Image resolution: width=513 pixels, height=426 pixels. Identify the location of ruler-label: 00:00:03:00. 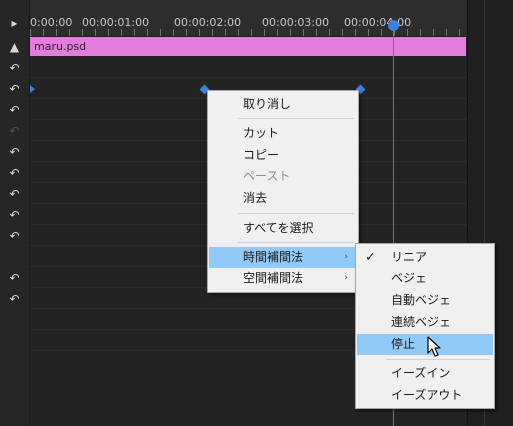
(296, 22).